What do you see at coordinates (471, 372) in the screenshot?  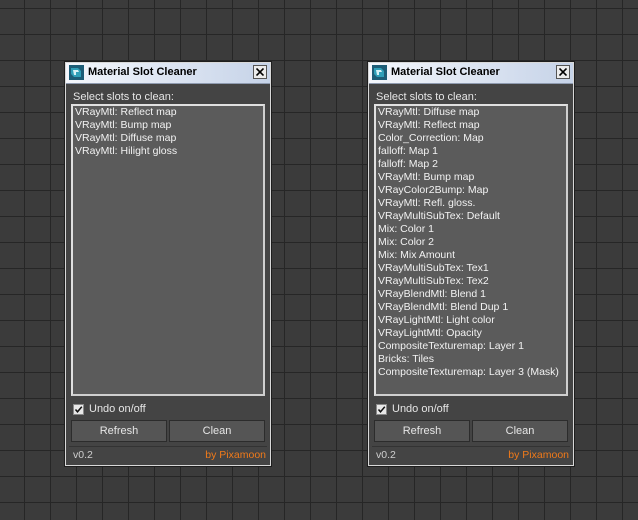 I see `list-item: CompositeTexturemap: Layer 3 (Mask)` at bounding box center [471, 372].